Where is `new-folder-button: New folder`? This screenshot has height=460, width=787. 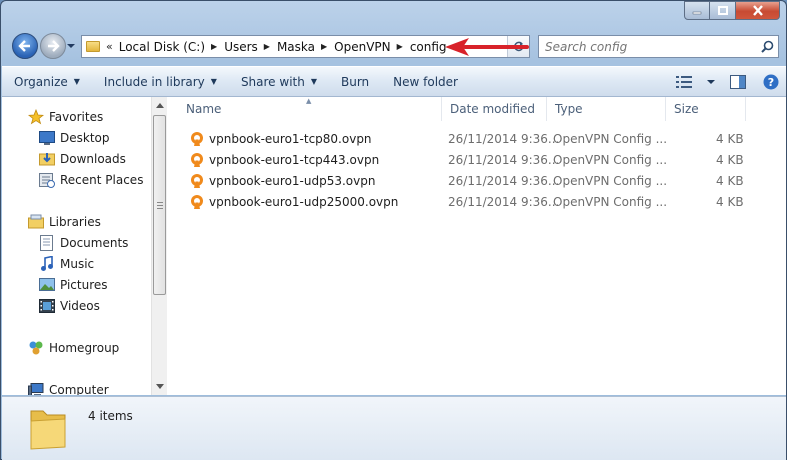 new-folder-button: New folder is located at coordinates (425, 81).